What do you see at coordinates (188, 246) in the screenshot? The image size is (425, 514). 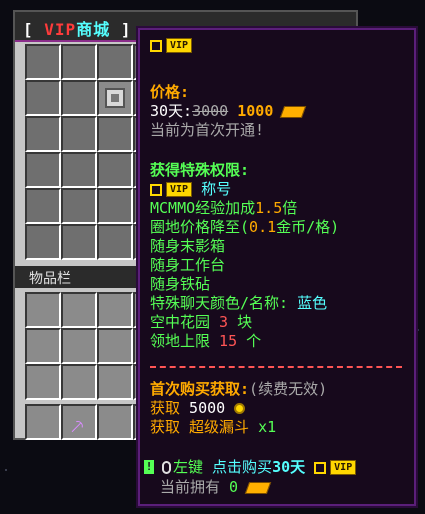 I see `perk-enderchest: 随身末影箱` at bounding box center [188, 246].